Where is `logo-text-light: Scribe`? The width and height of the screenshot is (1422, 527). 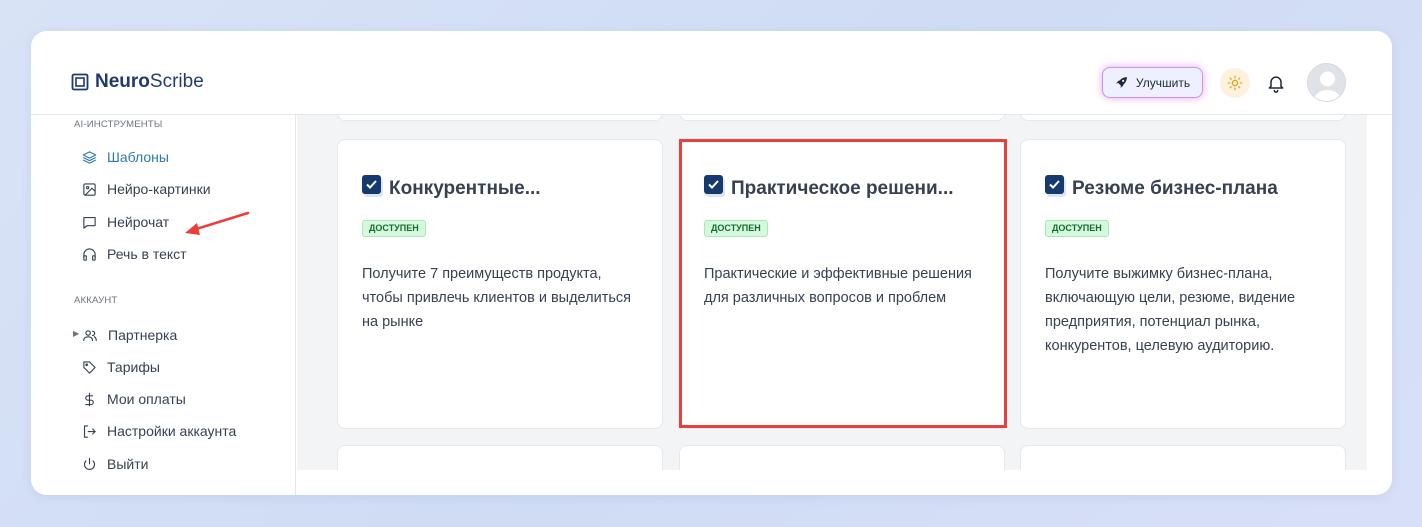 logo-text-light: Scribe is located at coordinates (176, 81).